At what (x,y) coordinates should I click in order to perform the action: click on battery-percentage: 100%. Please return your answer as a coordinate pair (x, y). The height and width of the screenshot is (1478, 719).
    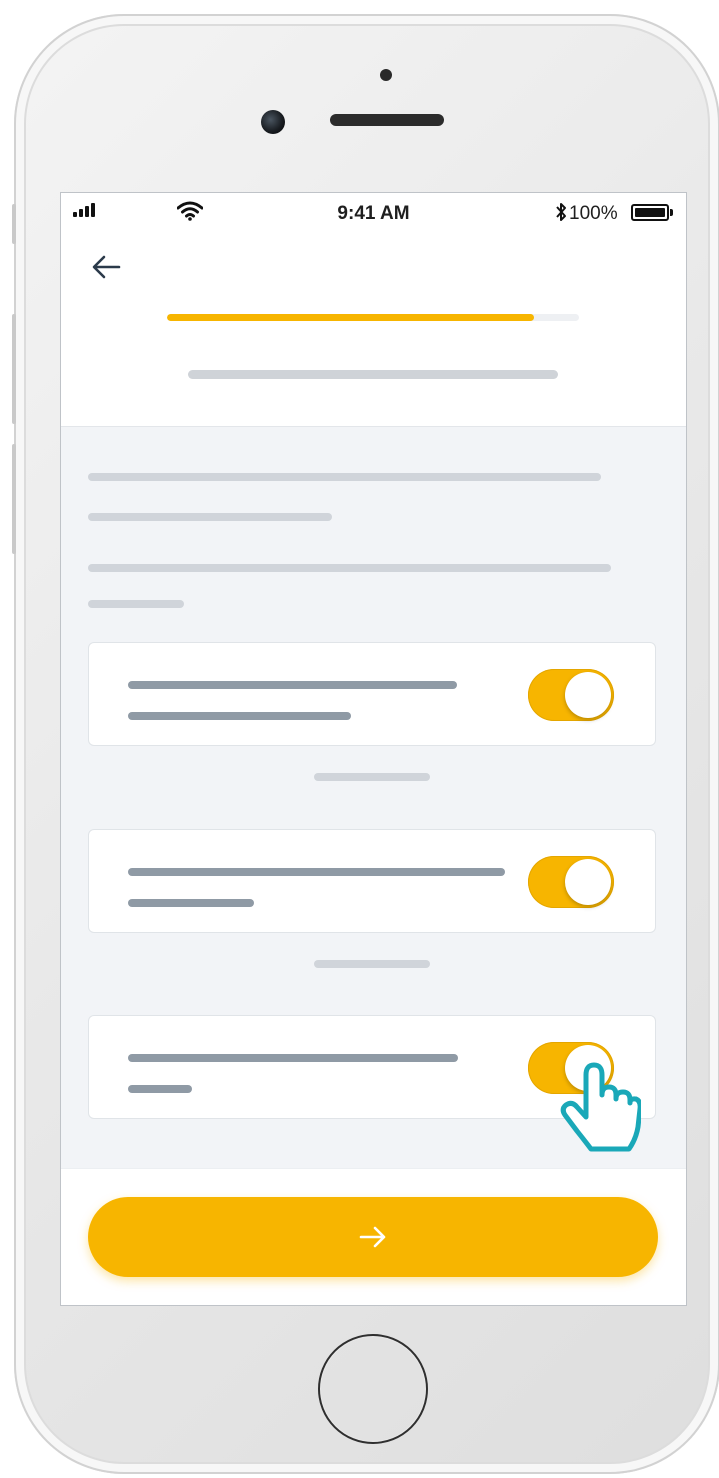
    Looking at the image, I should click on (593, 213).